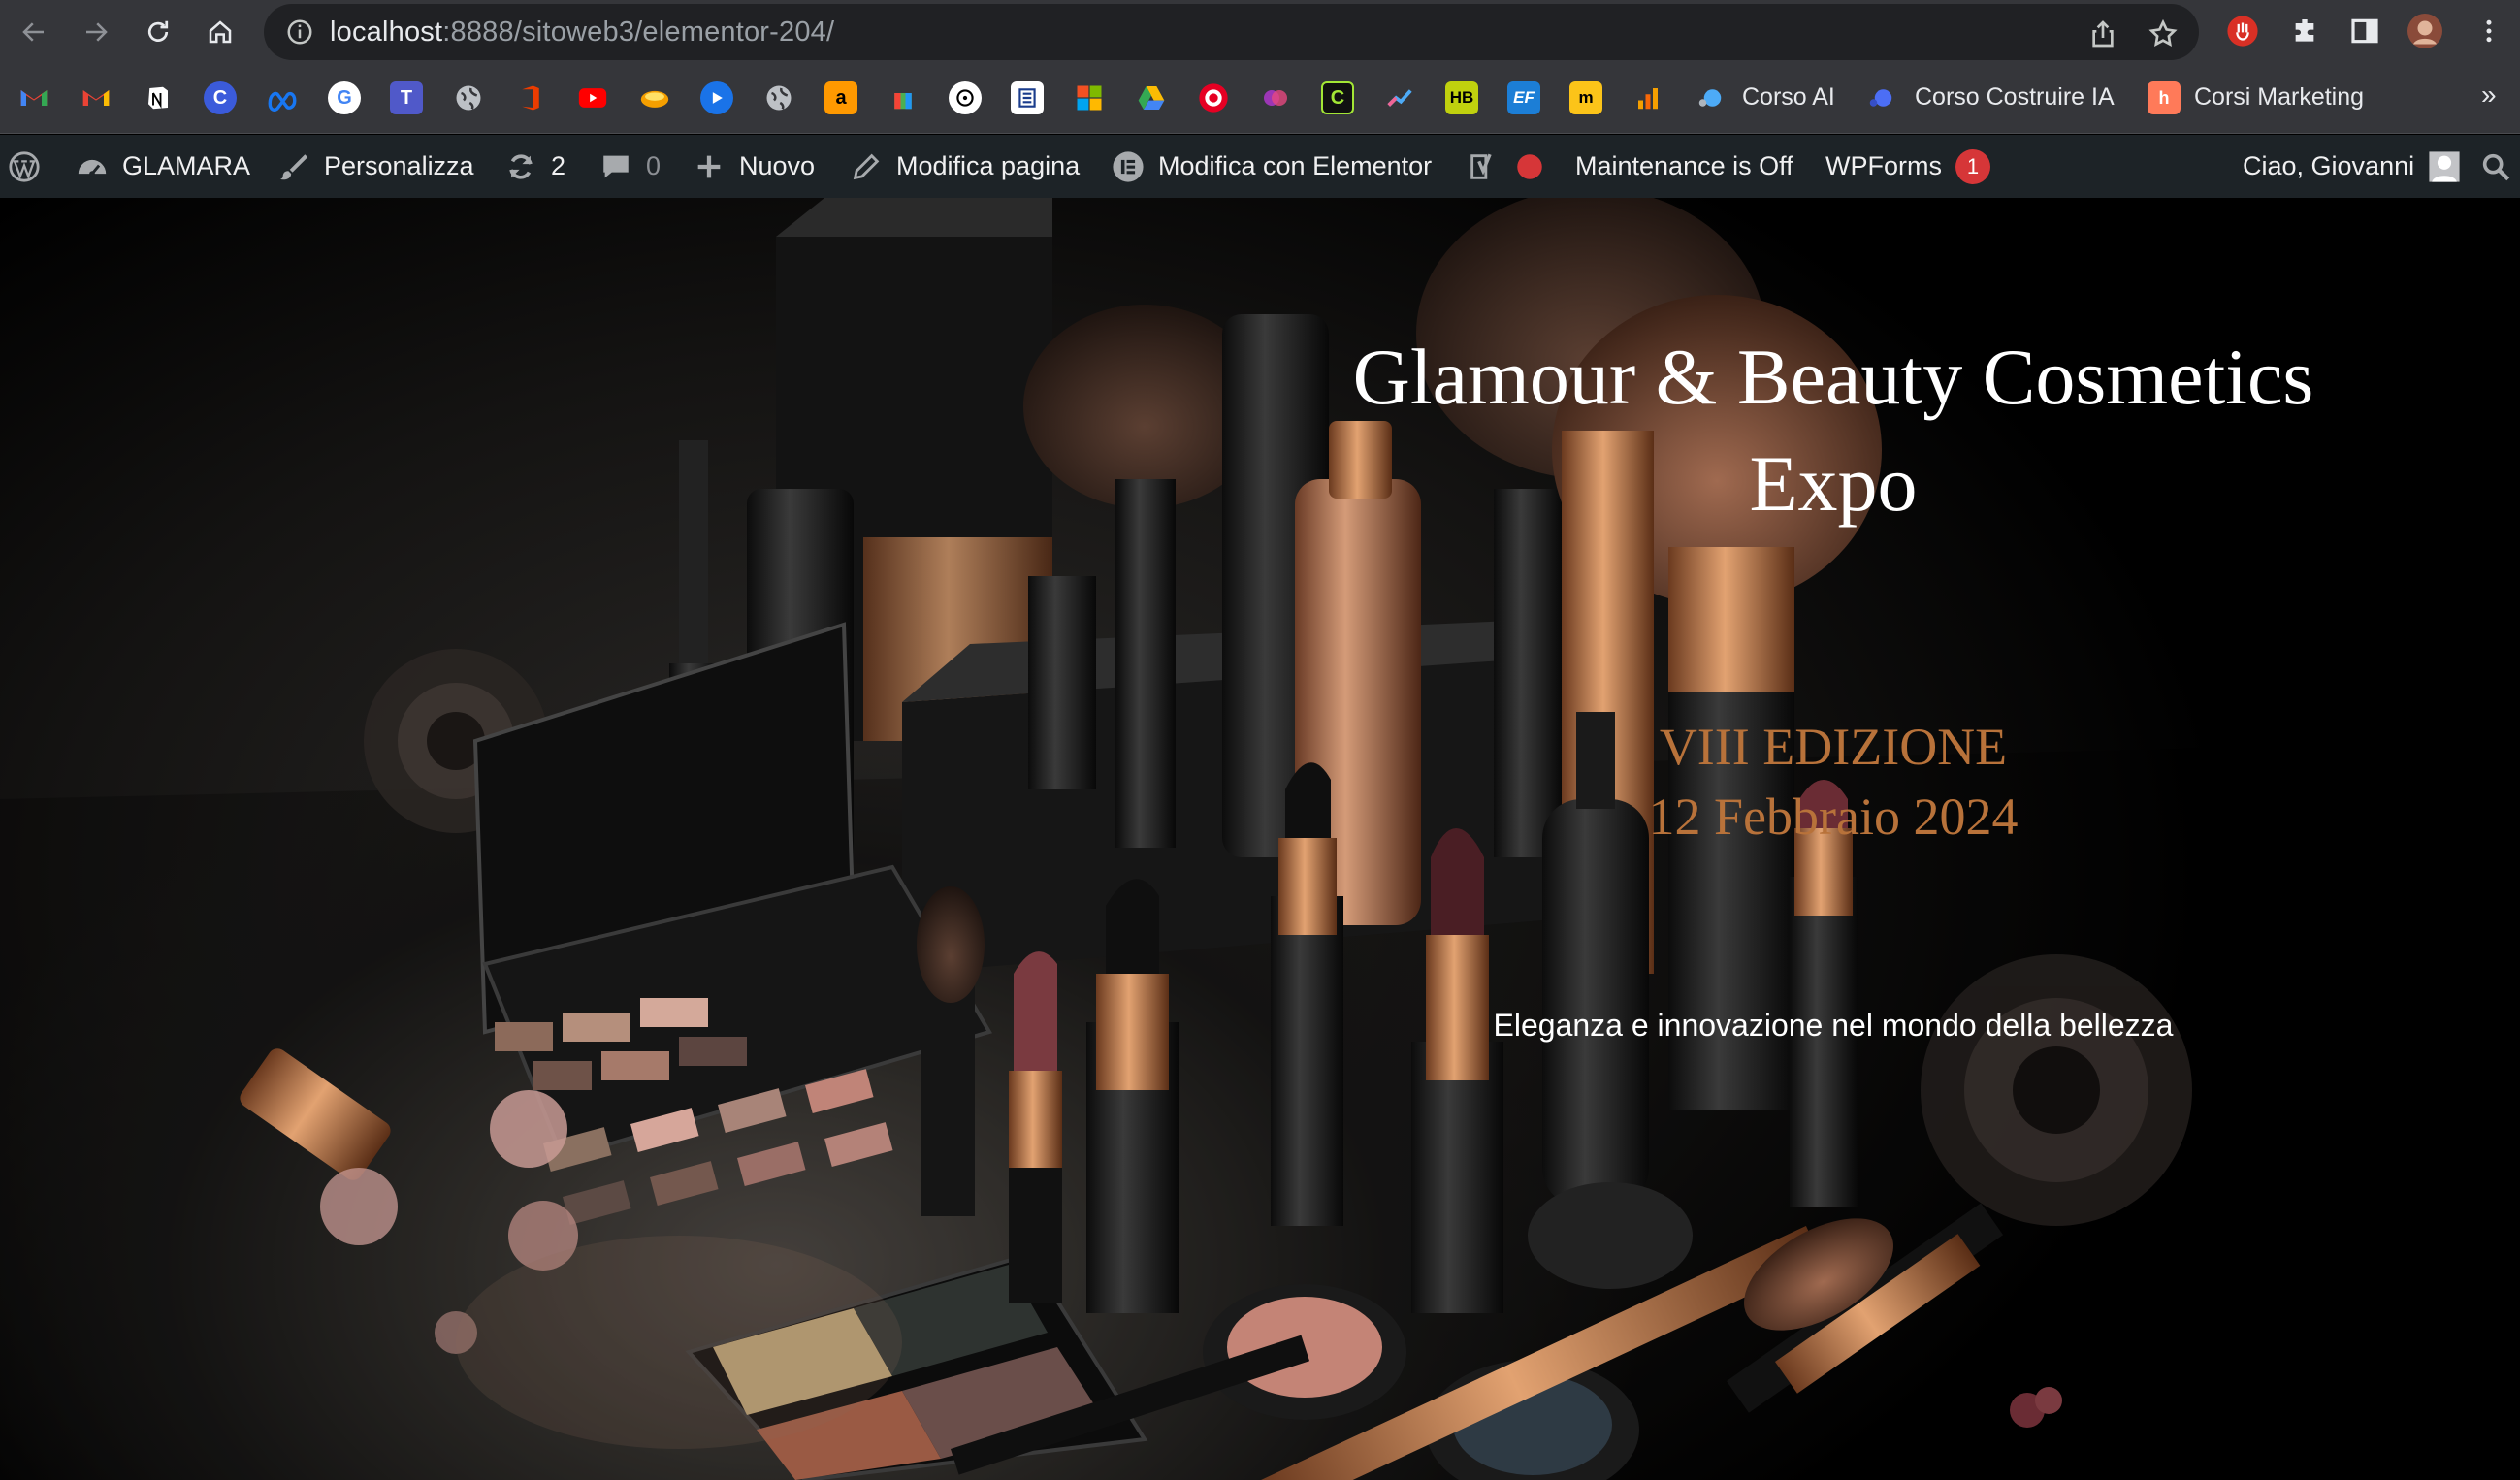 This screenshot has height=1480, width=2520. I want to click on customize-label: Personalizza, so click(399, 165).